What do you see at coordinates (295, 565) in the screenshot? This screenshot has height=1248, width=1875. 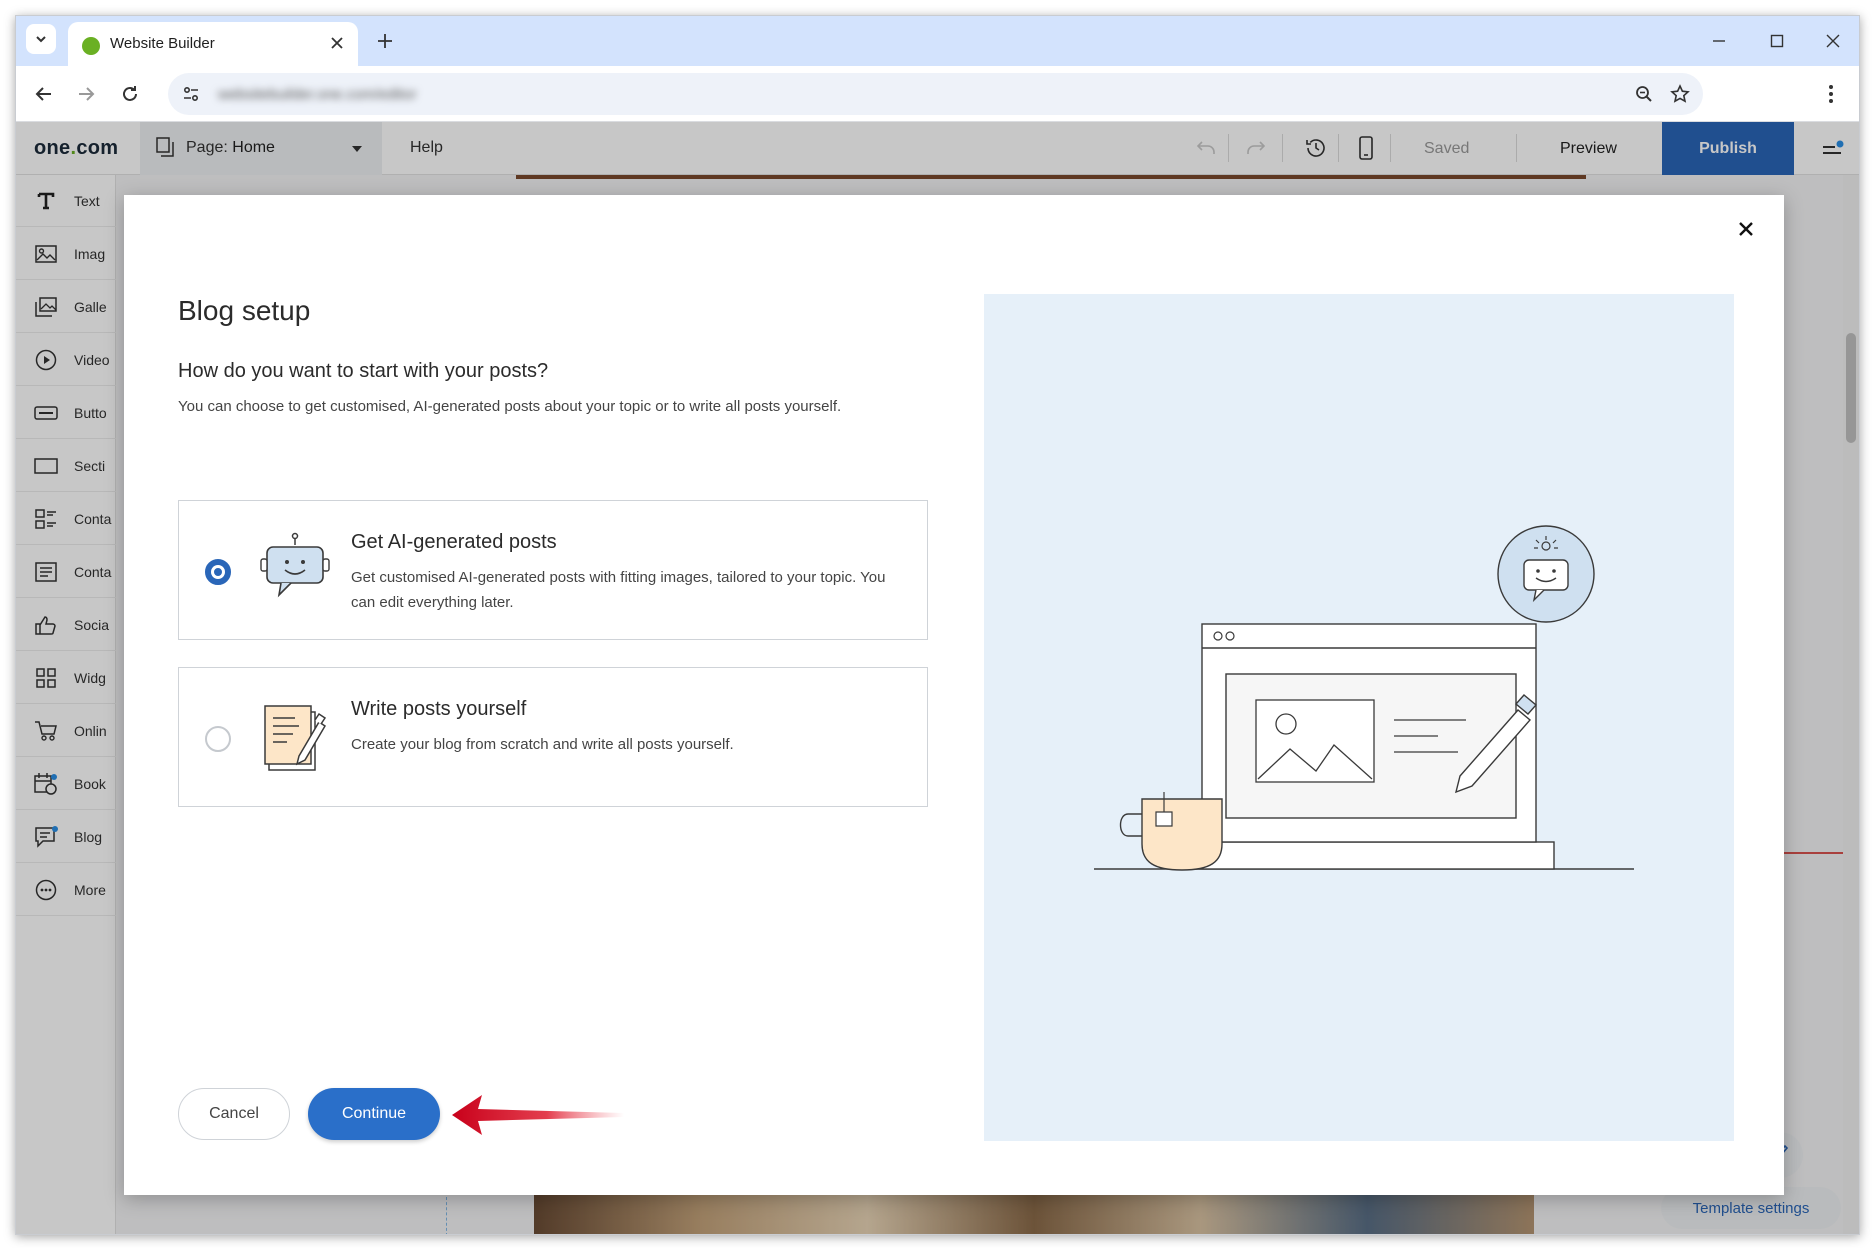 I see `robot-chat-icon` at bounding box center [295, 565].